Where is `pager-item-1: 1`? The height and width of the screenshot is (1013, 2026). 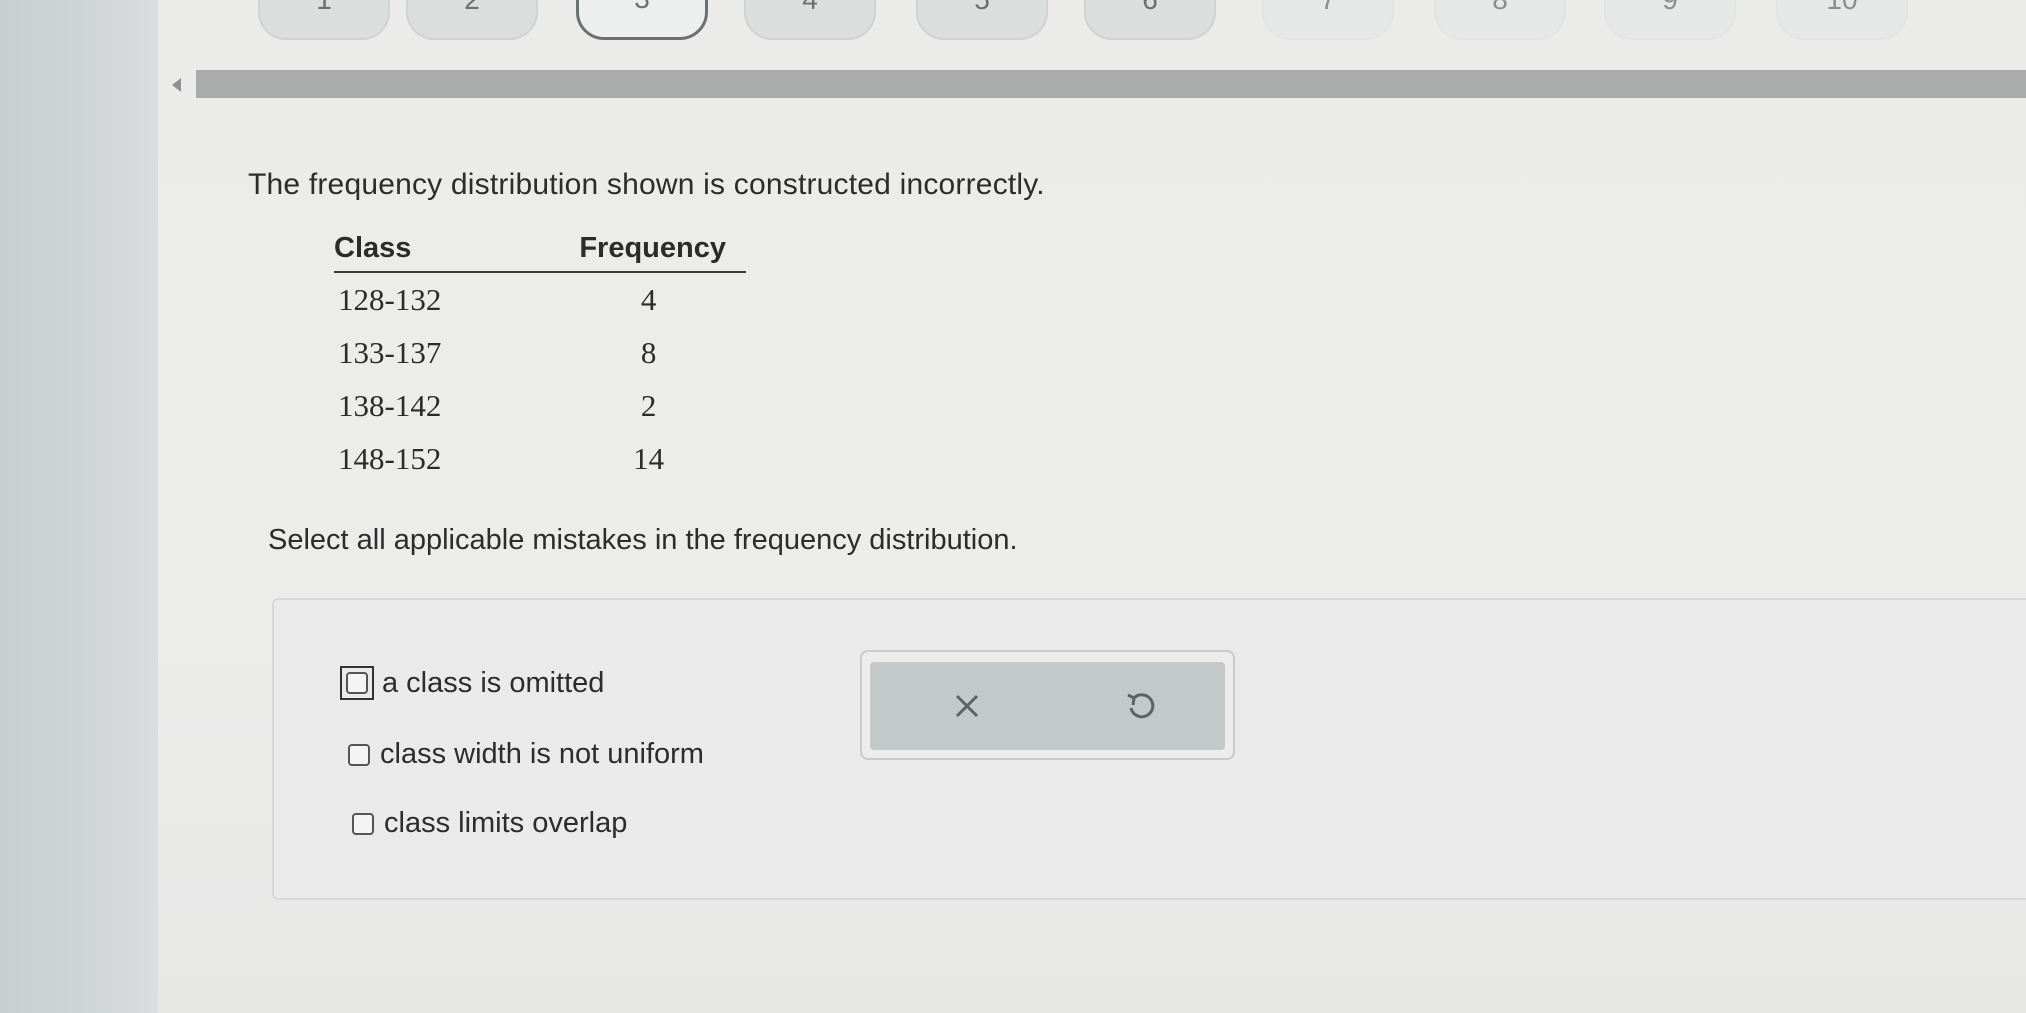
pager-item-1: 1 is located at coordinates (324, 20).